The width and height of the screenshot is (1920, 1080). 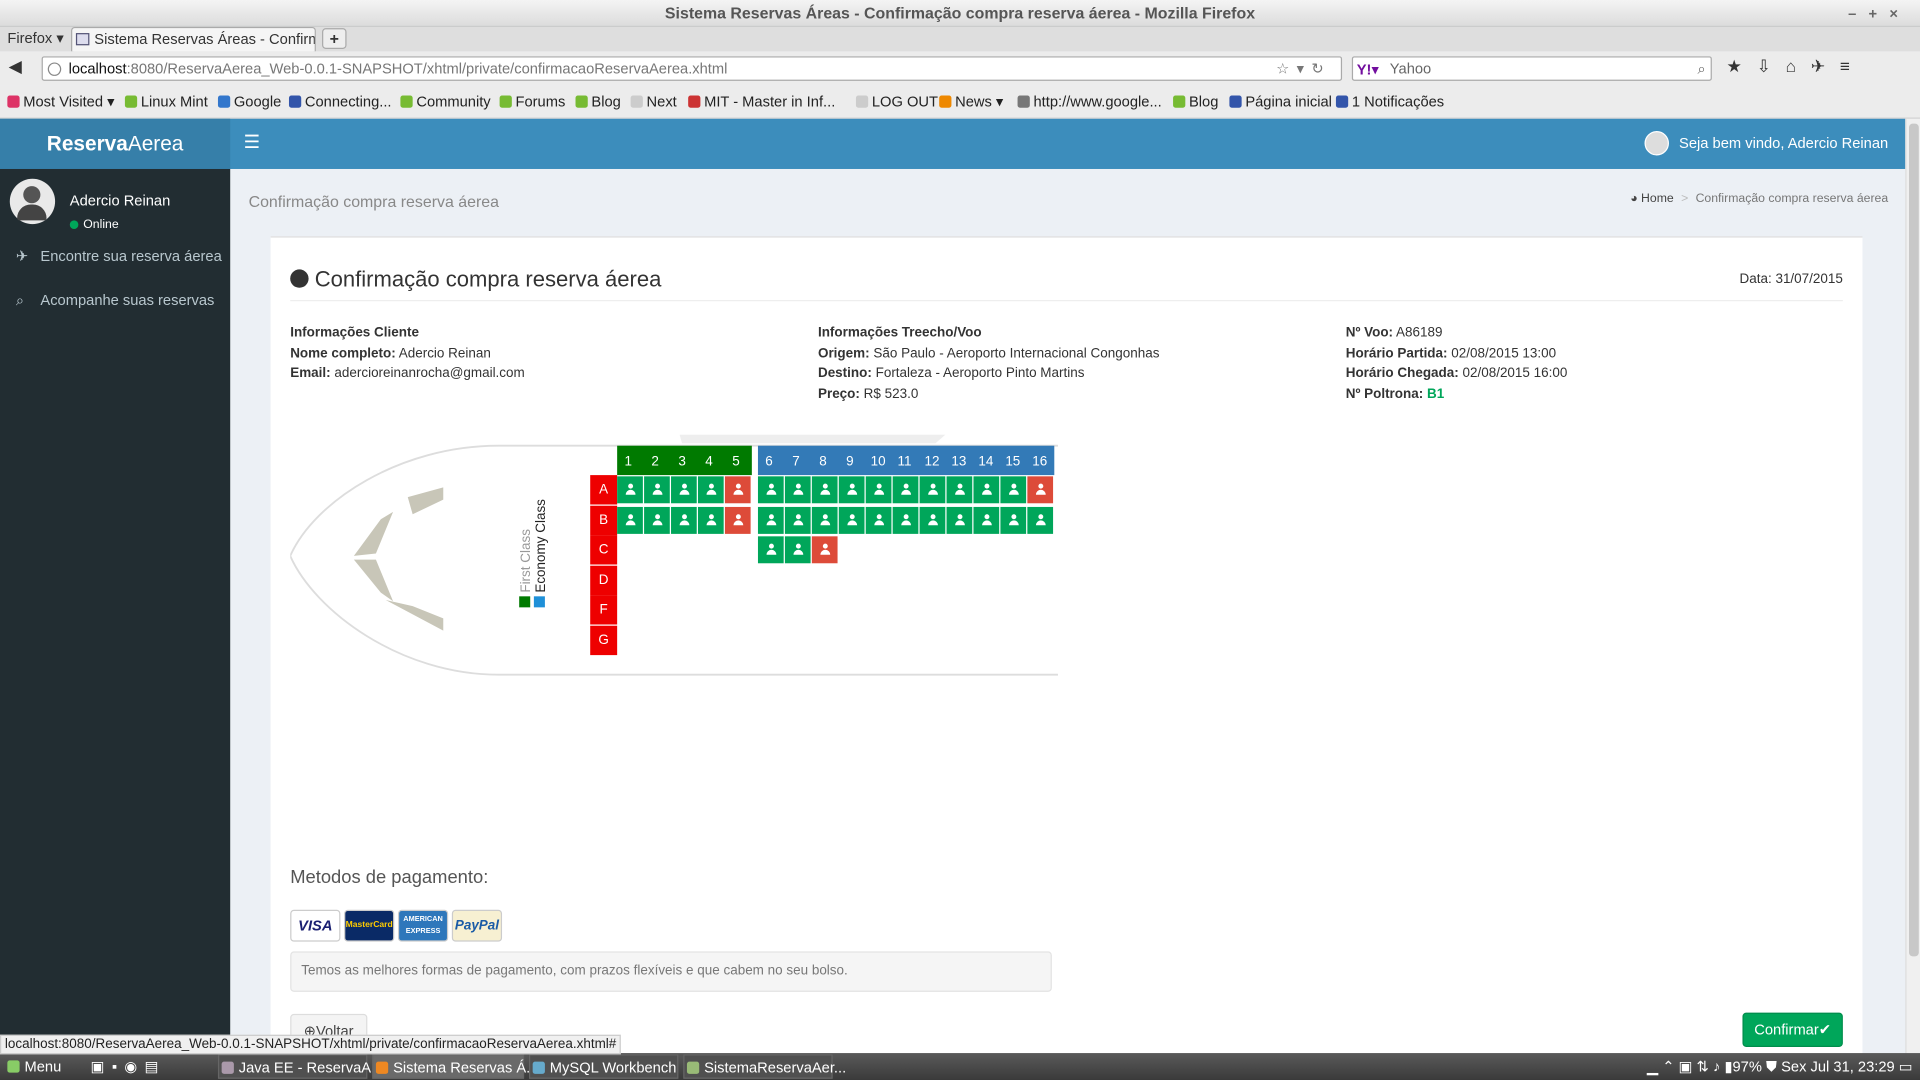 I want to click on seat-a14, so click(x=986, y=490).